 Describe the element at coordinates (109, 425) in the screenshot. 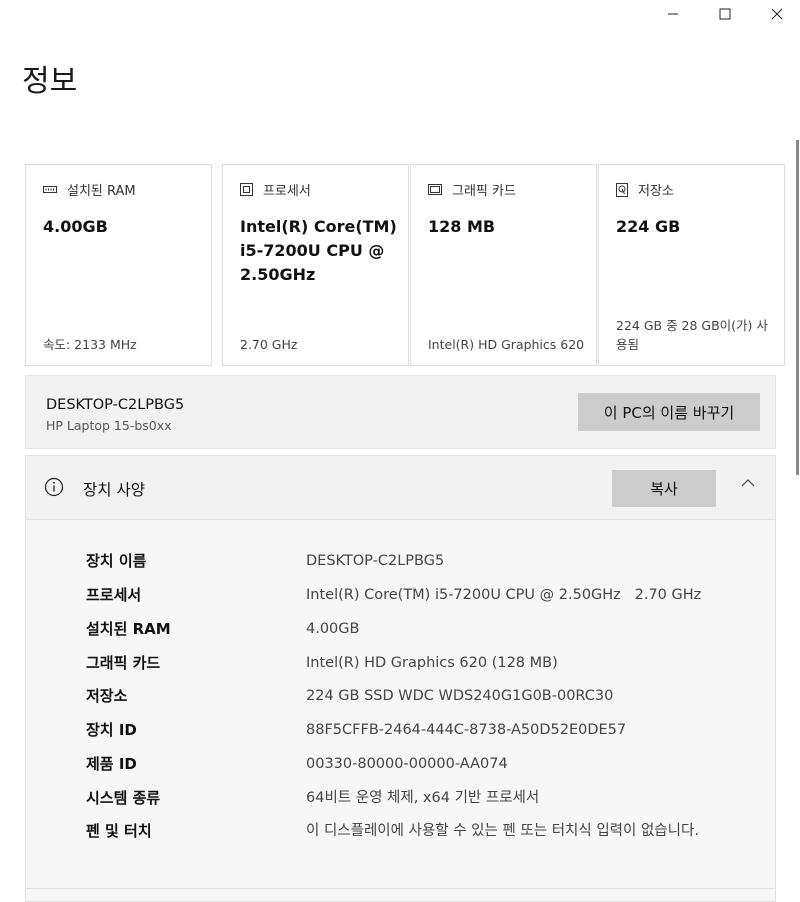

I see `pc-model: HP Laptop 15-bs0xx` at that location.